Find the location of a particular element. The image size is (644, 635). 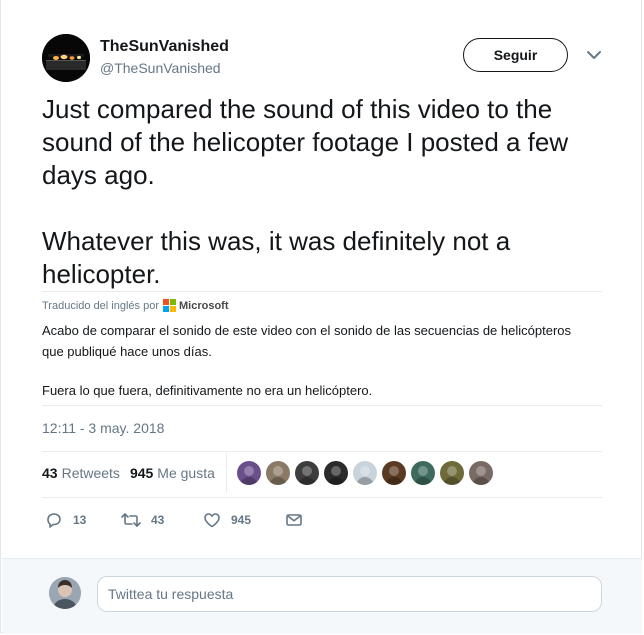

microsoft-logo-icon is located at coordinates (169, 305).